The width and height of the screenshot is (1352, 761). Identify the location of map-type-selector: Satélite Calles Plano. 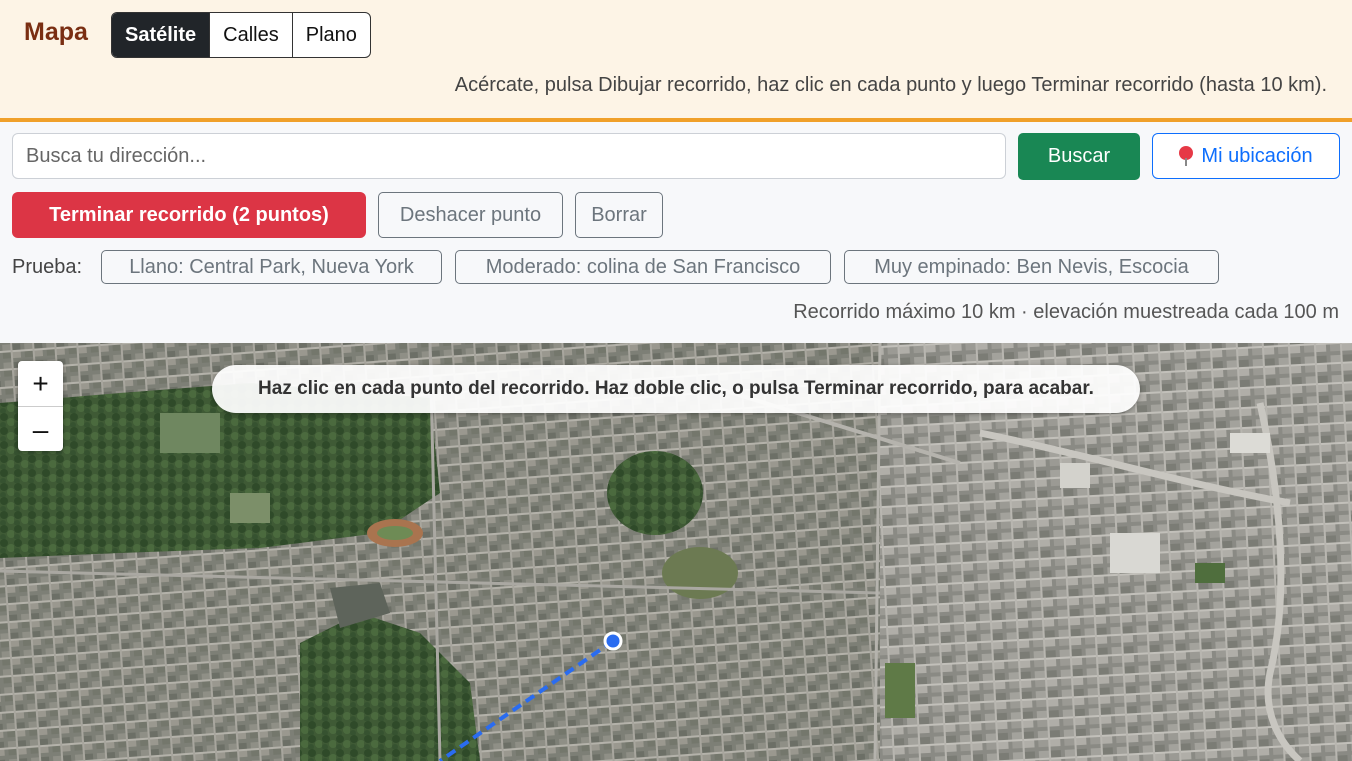
(241, 35).